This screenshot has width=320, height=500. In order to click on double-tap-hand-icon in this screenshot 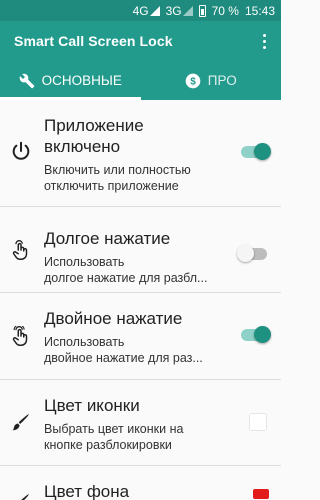, I will do `click(20, 336)`.